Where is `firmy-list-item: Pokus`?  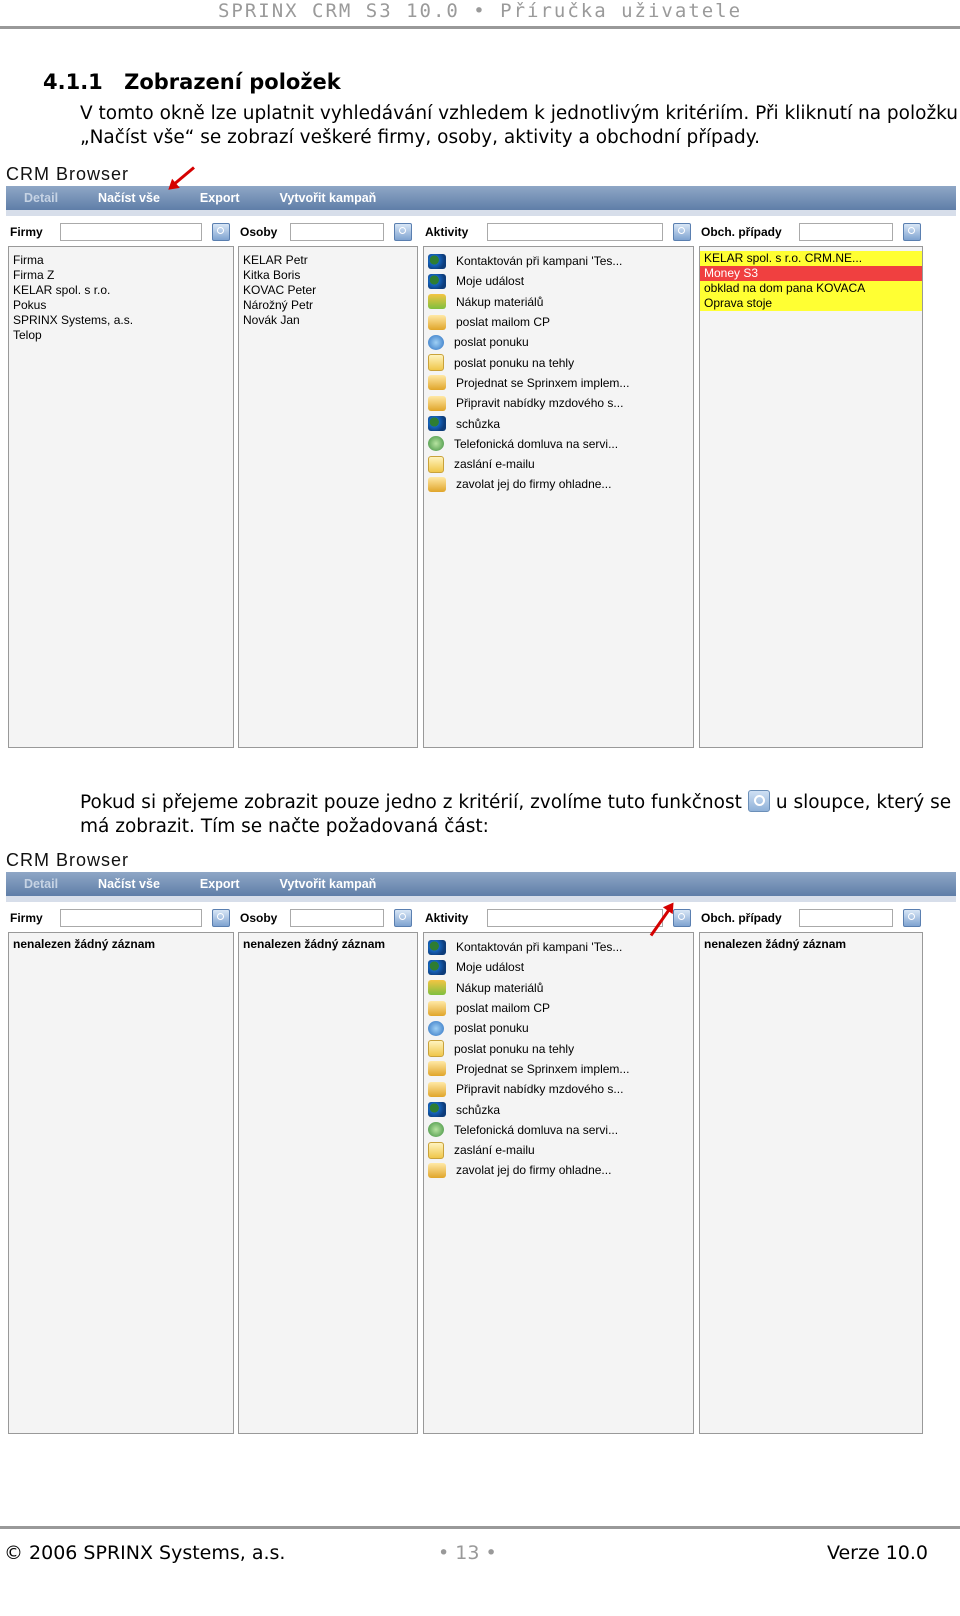 firmy-list-item: Pokus is located at coordinates (121, 305).